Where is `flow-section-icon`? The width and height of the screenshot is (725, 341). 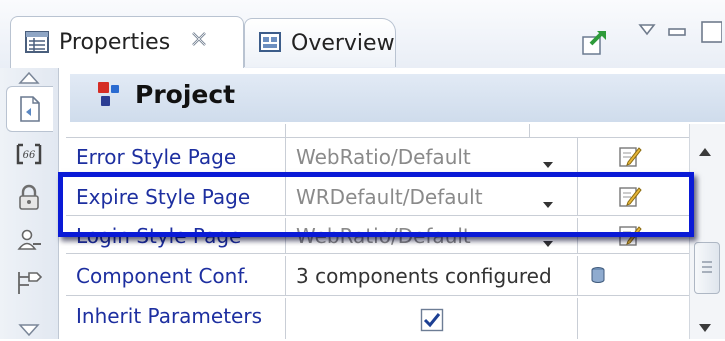
flow-section-icon is located at coordinates (30, 283).